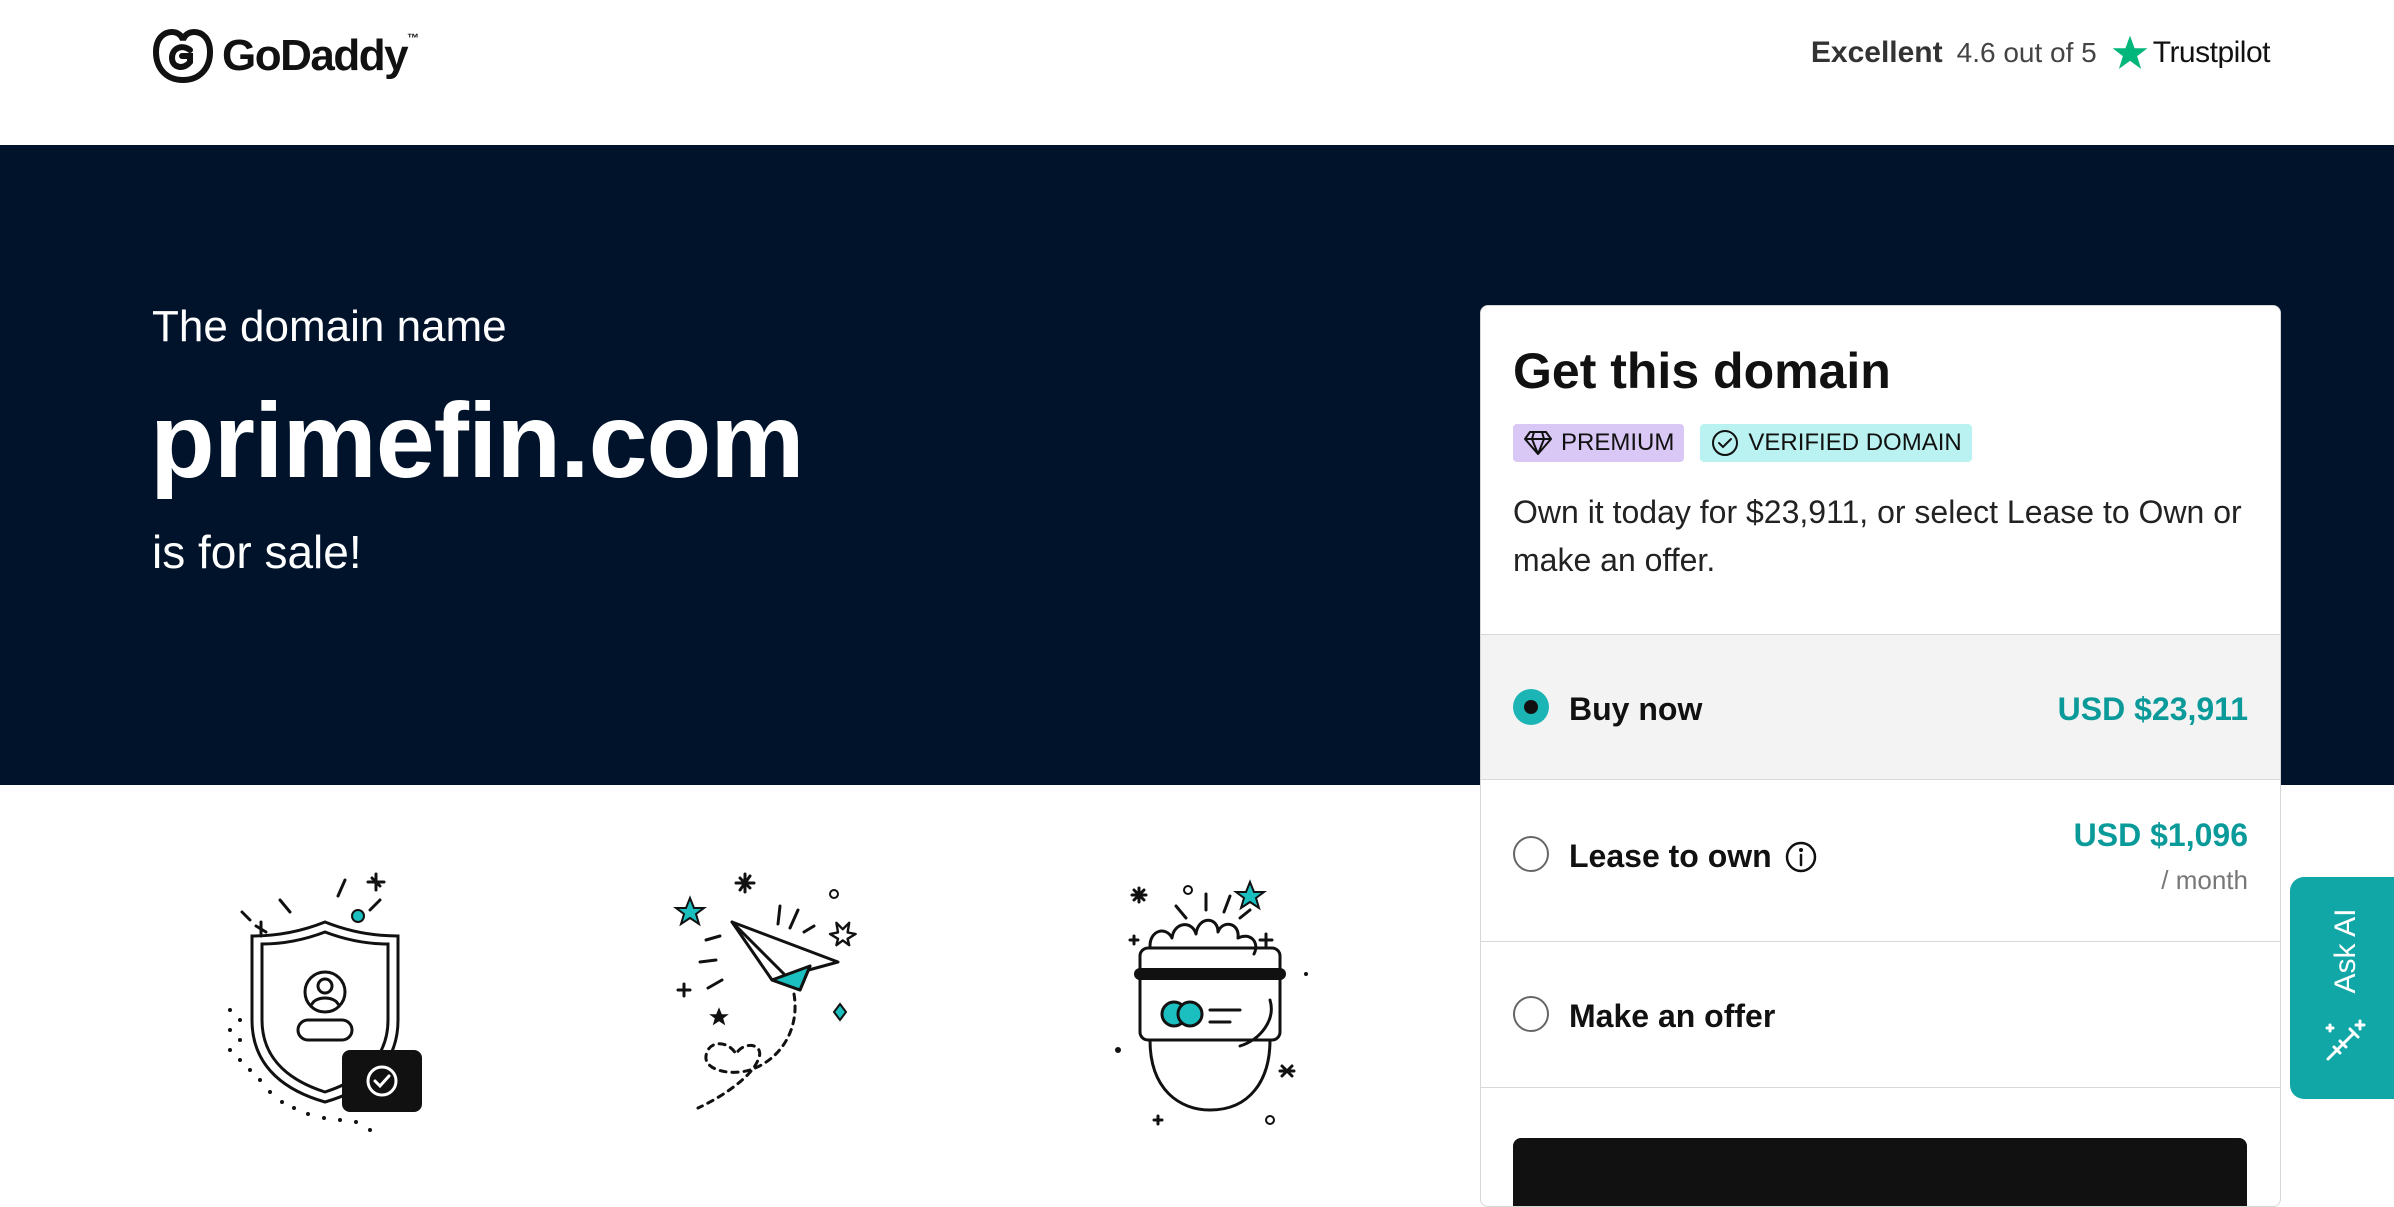 Image resolution: width=2394 pixels, height=1207 pixels. I want to click on offer-radio, so click(1531, 1014).